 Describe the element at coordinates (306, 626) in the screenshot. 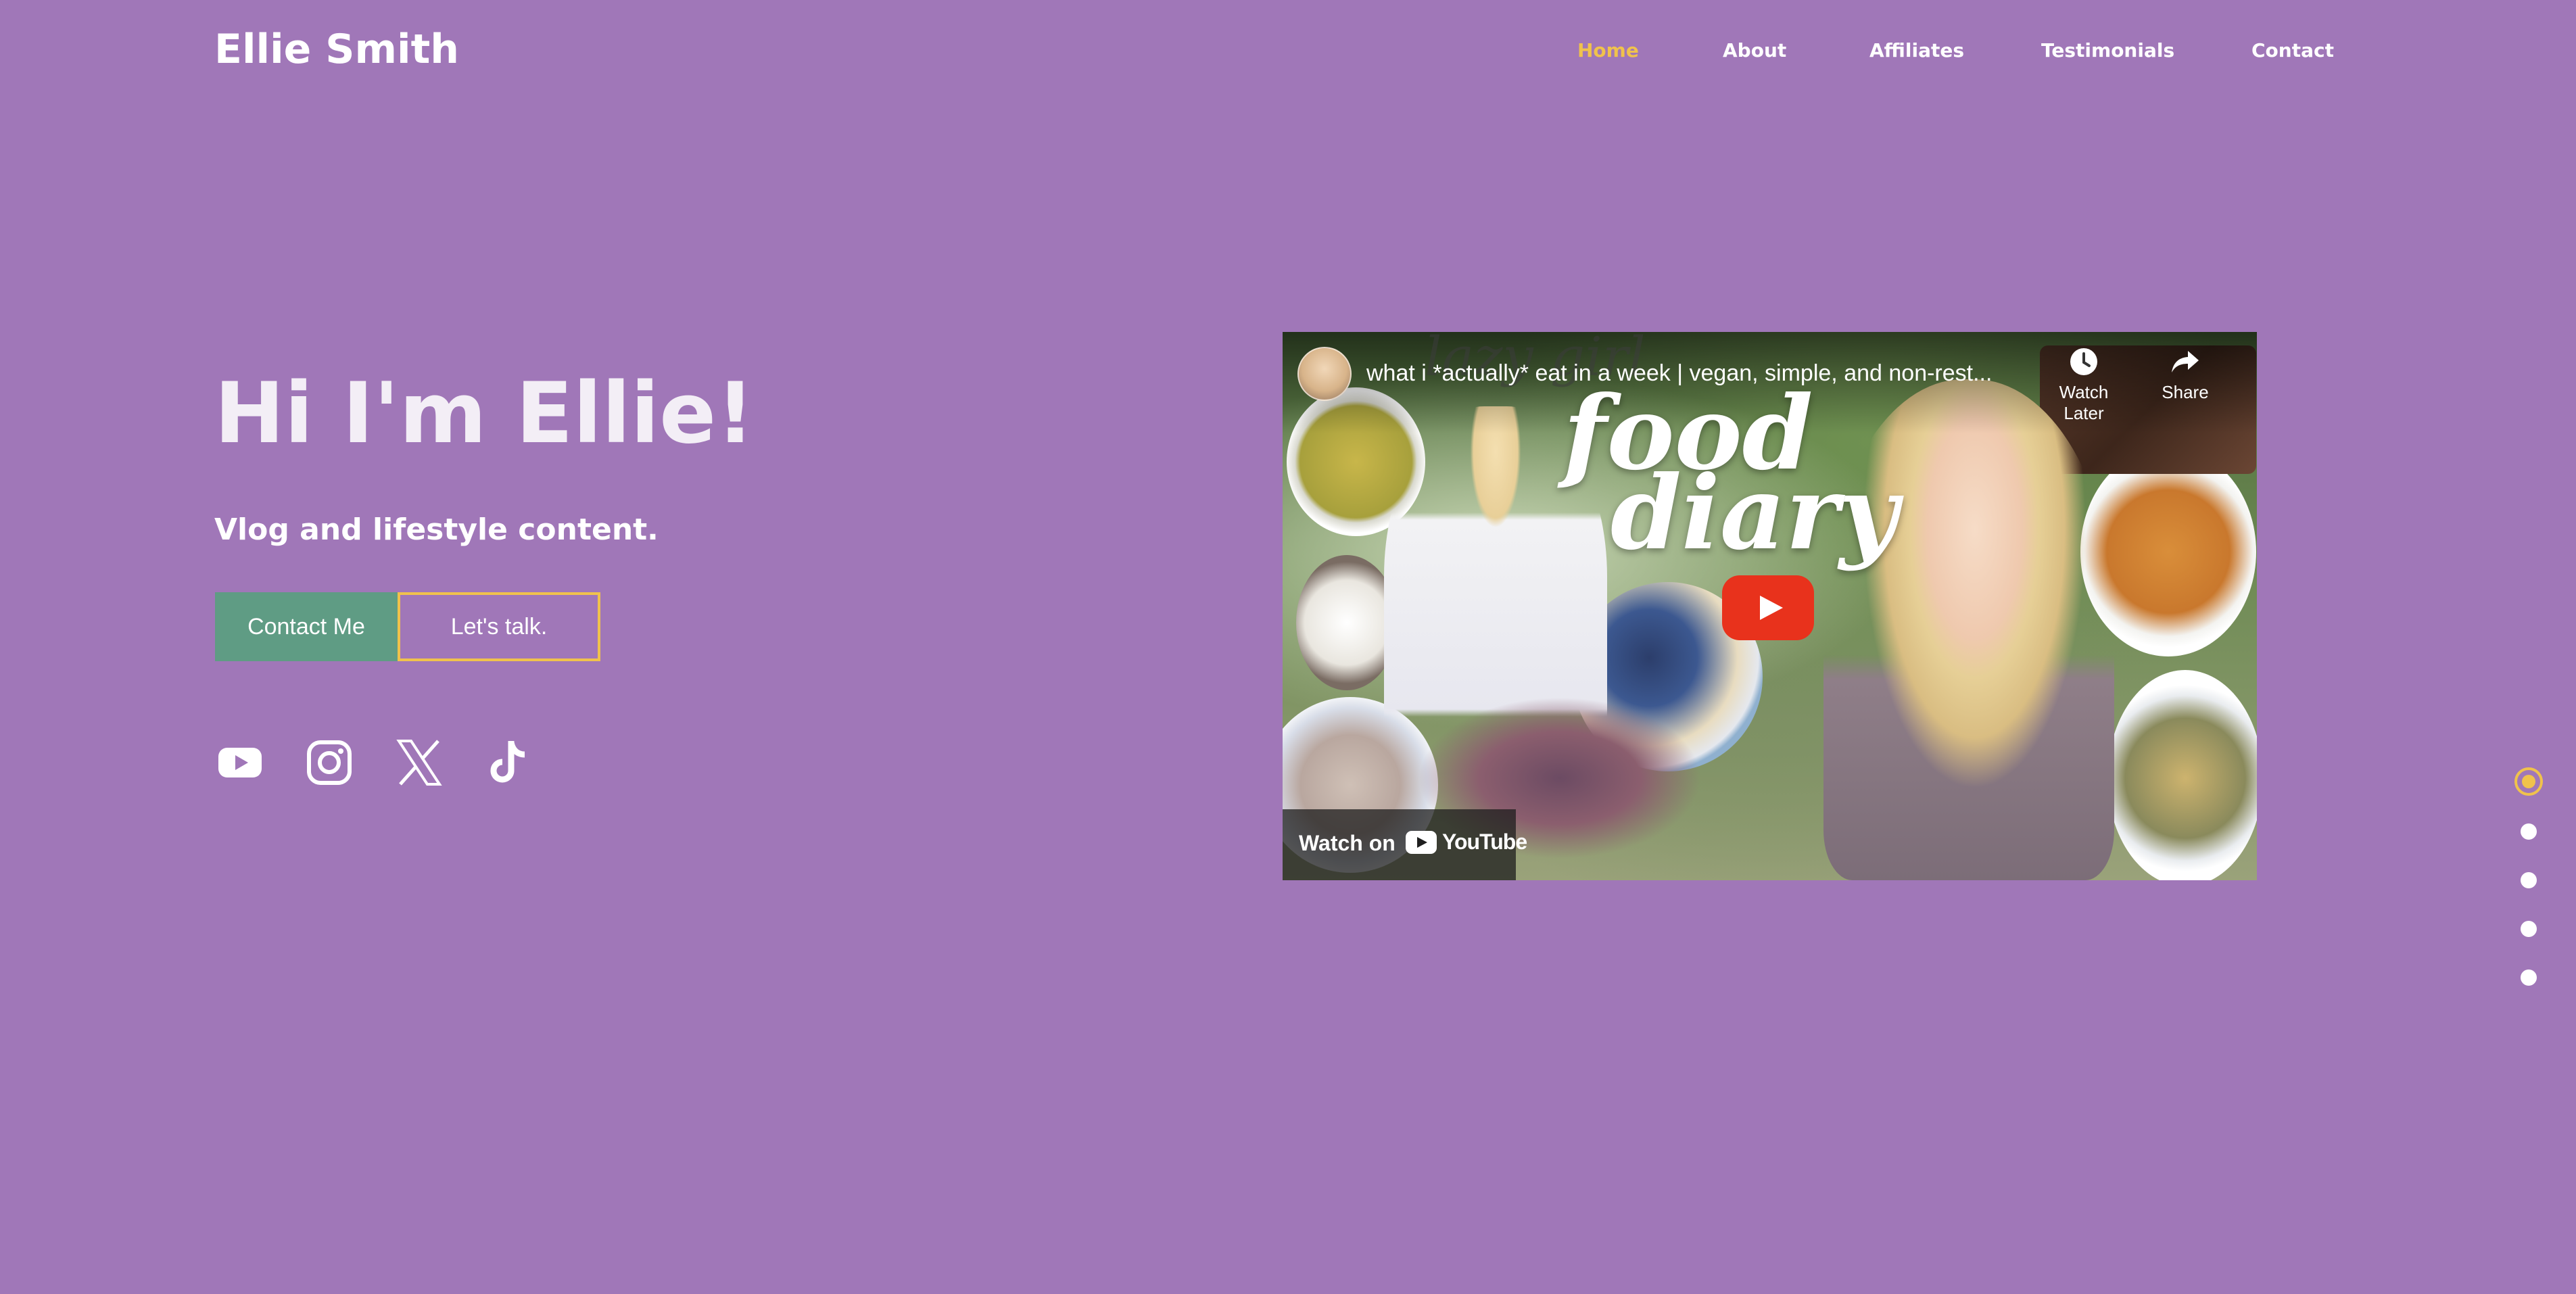

I see `contact-me-button: Contact Me` at that location.